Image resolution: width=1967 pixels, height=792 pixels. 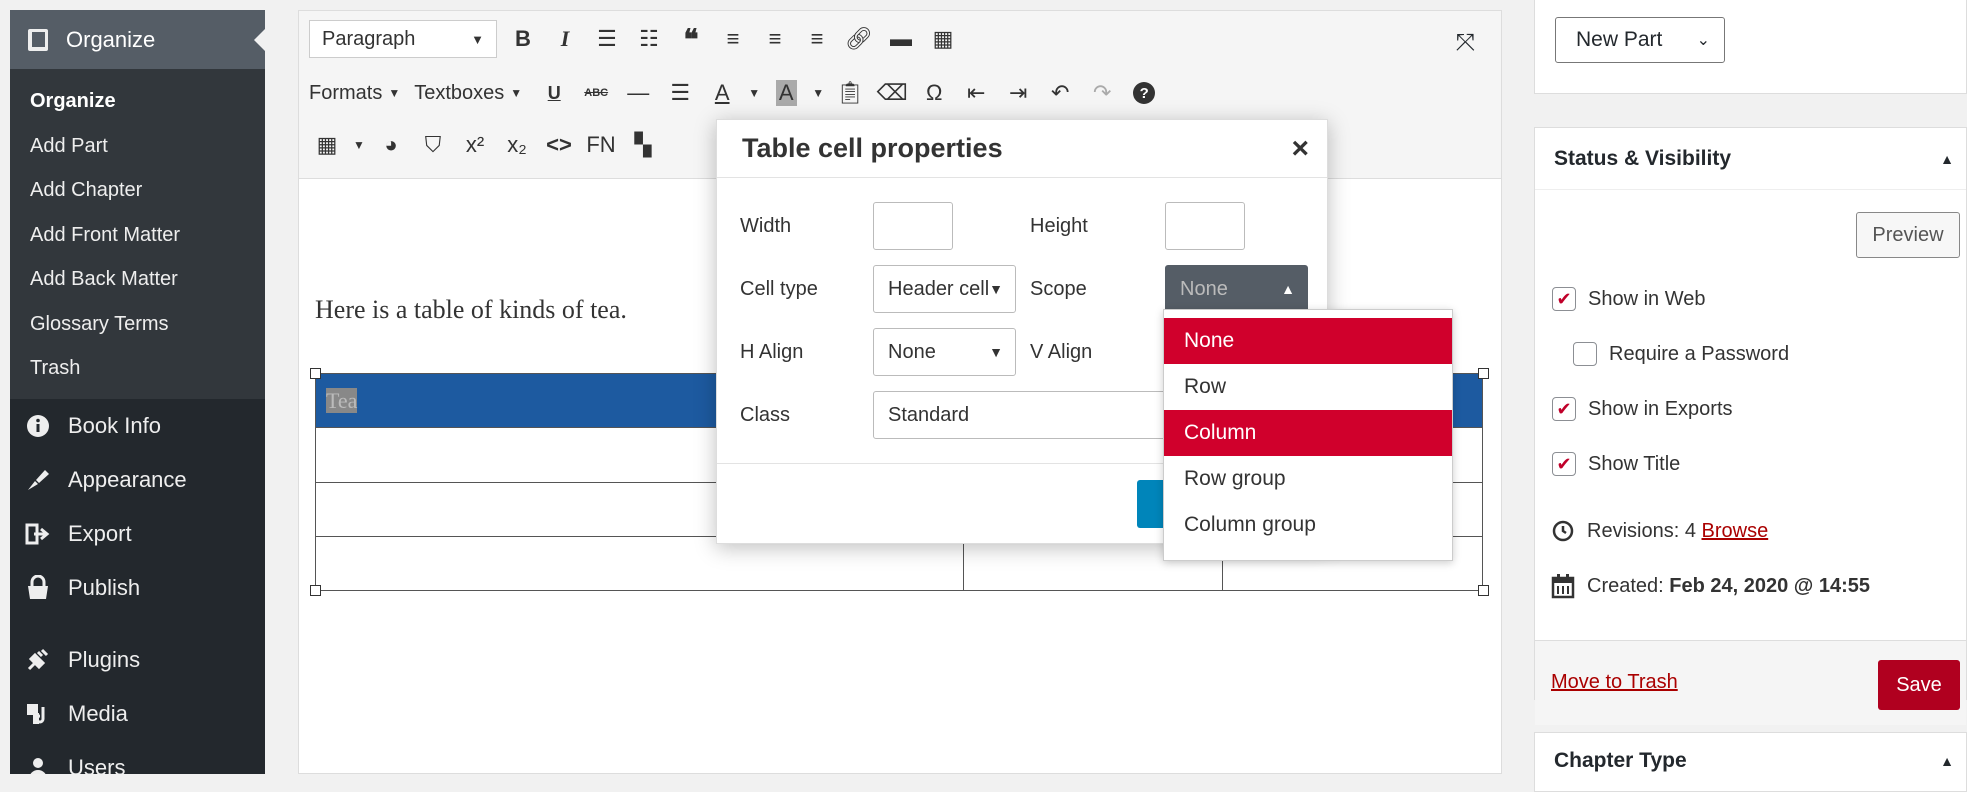 I want to click on created-date: Feb 24, 2020 @ 14:55, so click(x=1770, y=585).